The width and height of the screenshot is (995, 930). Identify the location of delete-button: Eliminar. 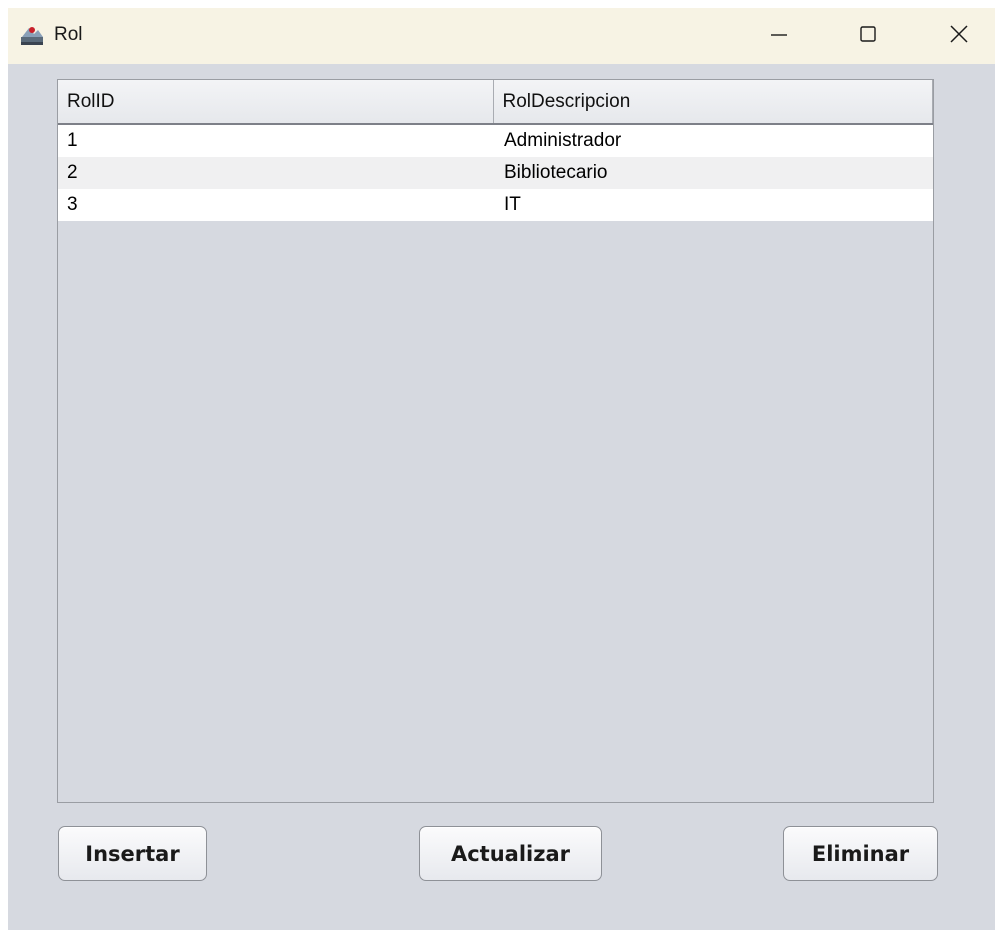
(860, 853).